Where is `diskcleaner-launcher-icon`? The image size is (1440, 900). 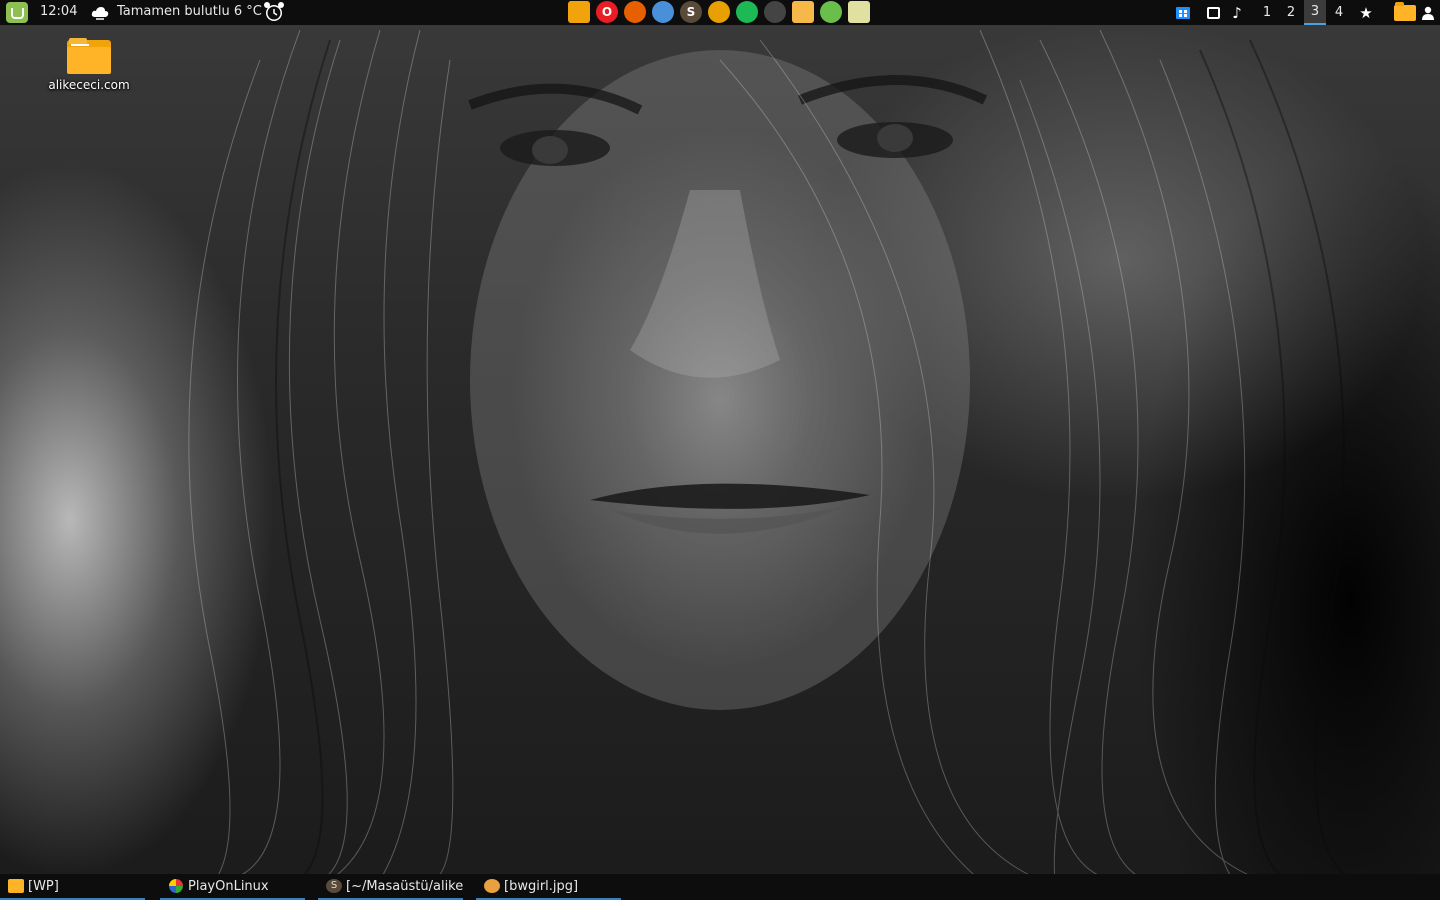 diskcleaner-launcher-icon is located at coordinates (831, 12).